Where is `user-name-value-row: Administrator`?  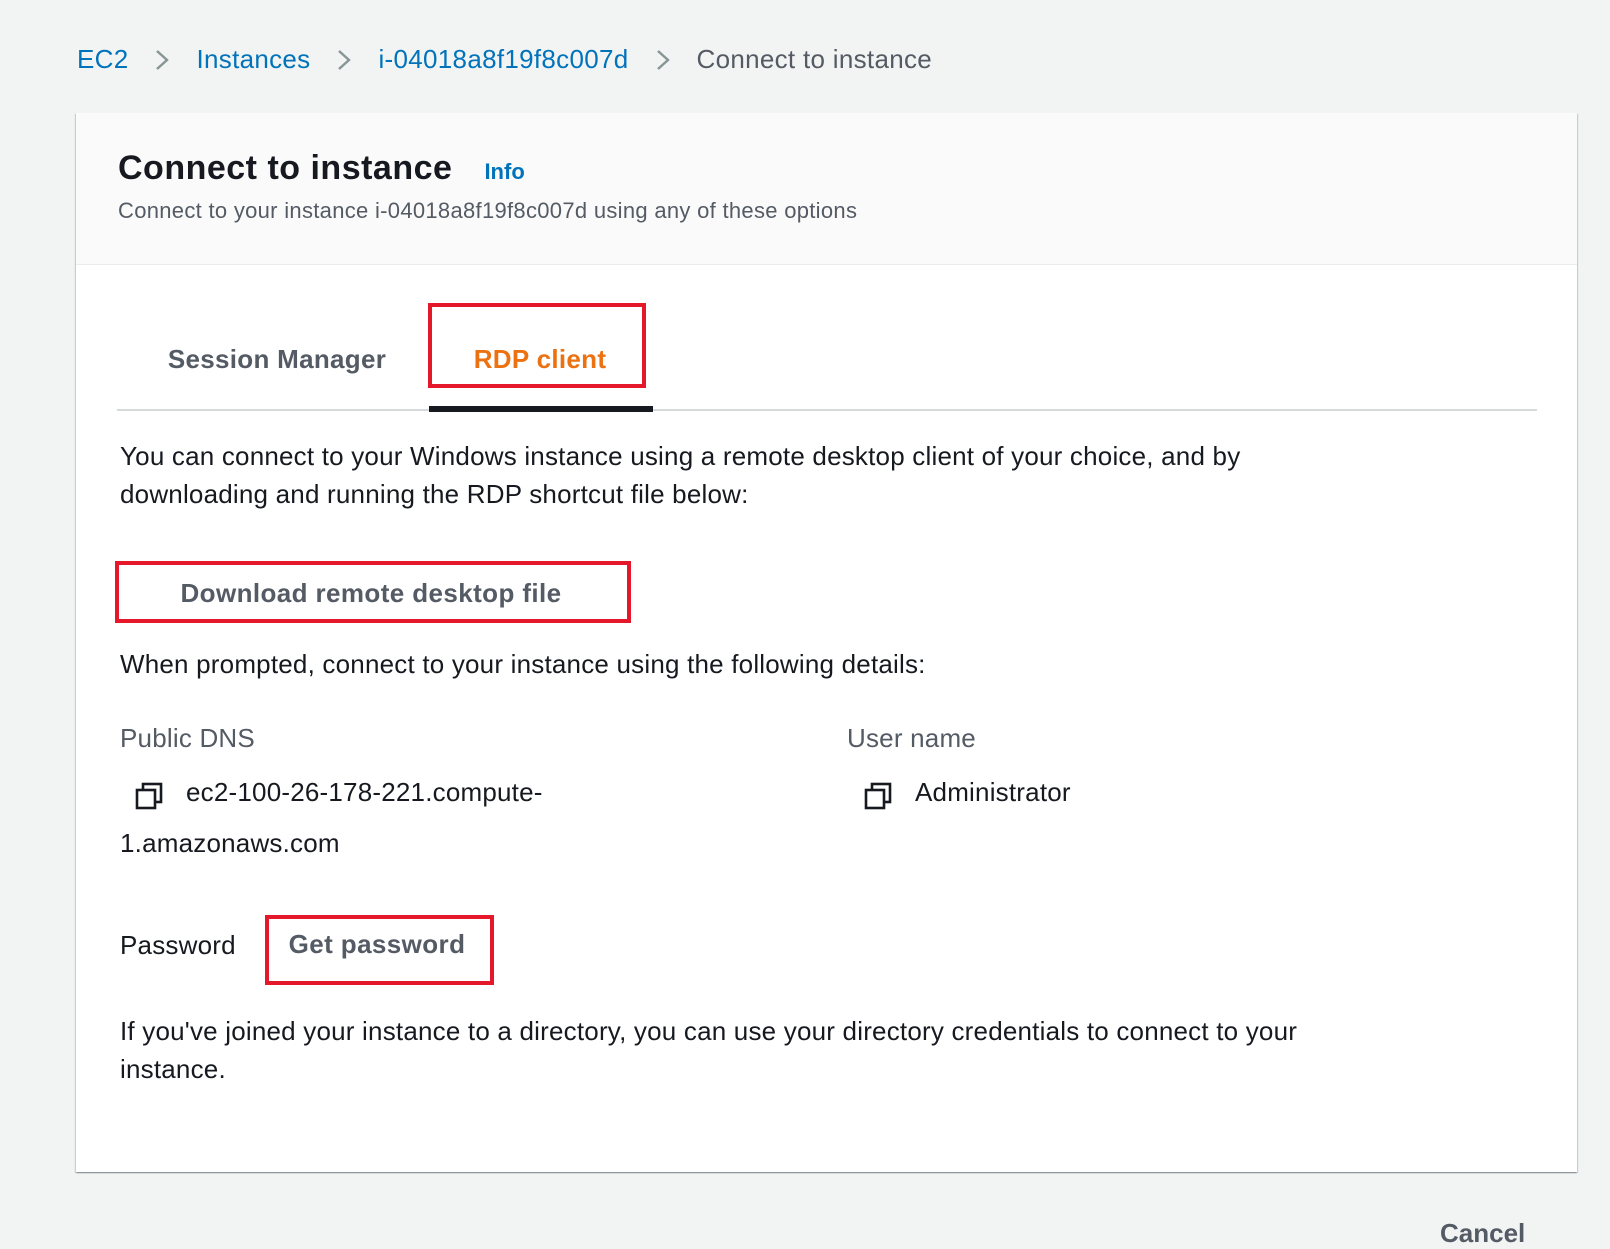
user-name-value-row: Administrator is located at coordinates (967, 794).